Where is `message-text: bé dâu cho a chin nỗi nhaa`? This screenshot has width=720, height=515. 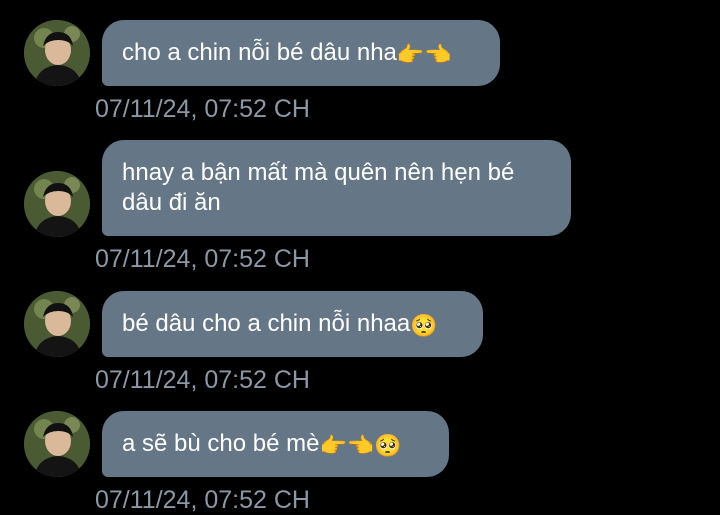
message-text: bé dâu cho a chin nỗi nhaa is located at coordinates (266, 323).